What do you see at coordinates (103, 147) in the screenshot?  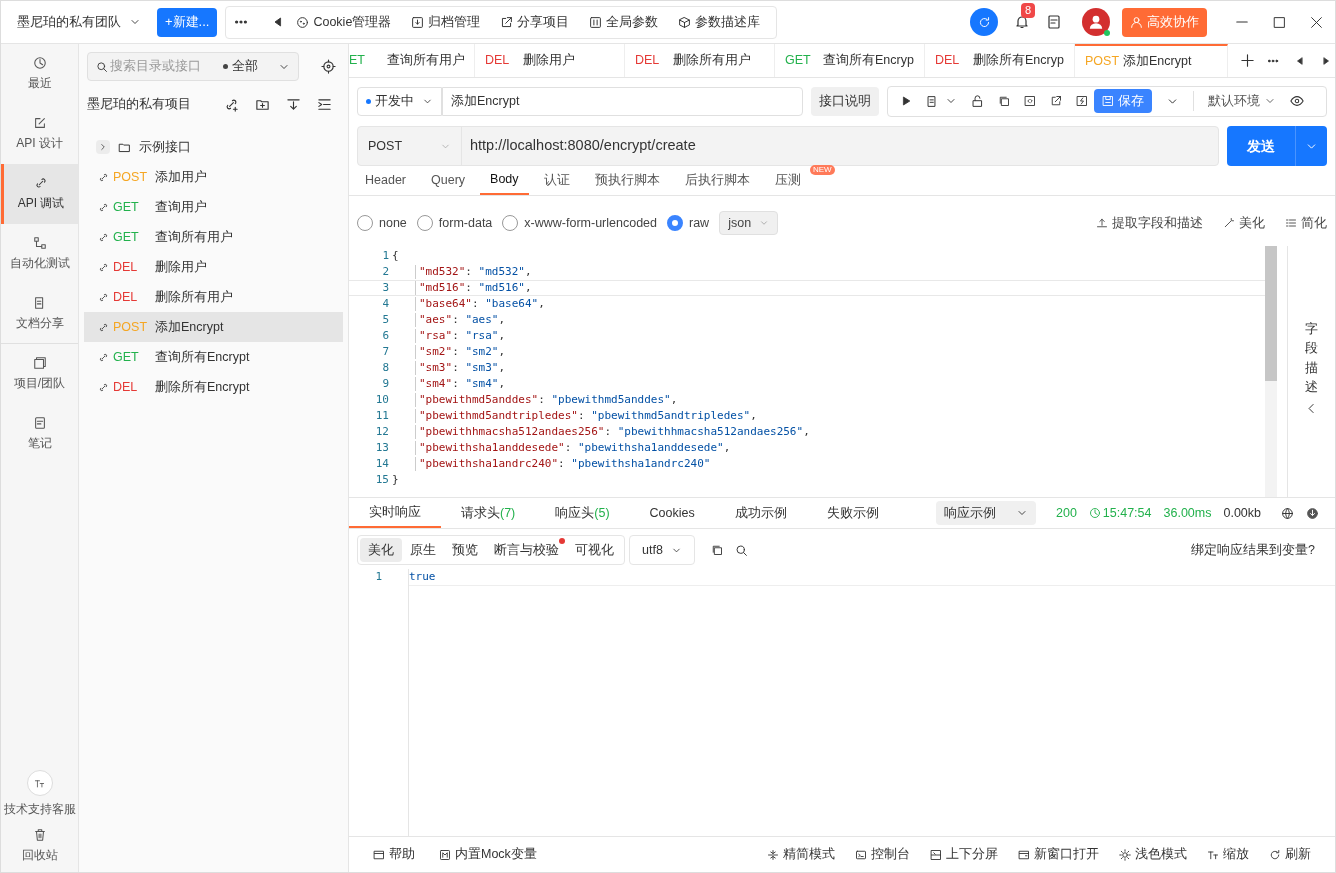 I see `expand-toggle` at bounding box center [103, 147].